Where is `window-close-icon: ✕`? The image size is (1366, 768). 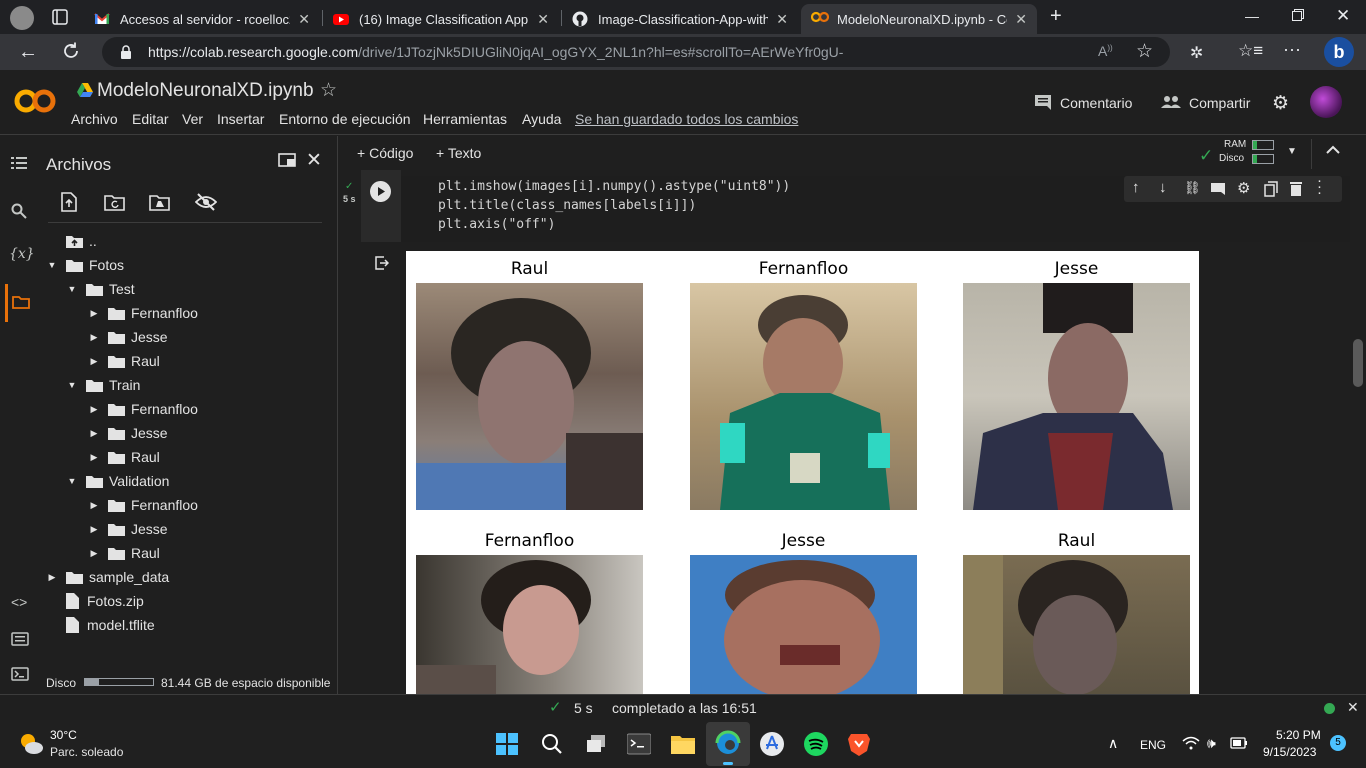
window-close-icon: ✕ is located at coordinates (1343, 16).